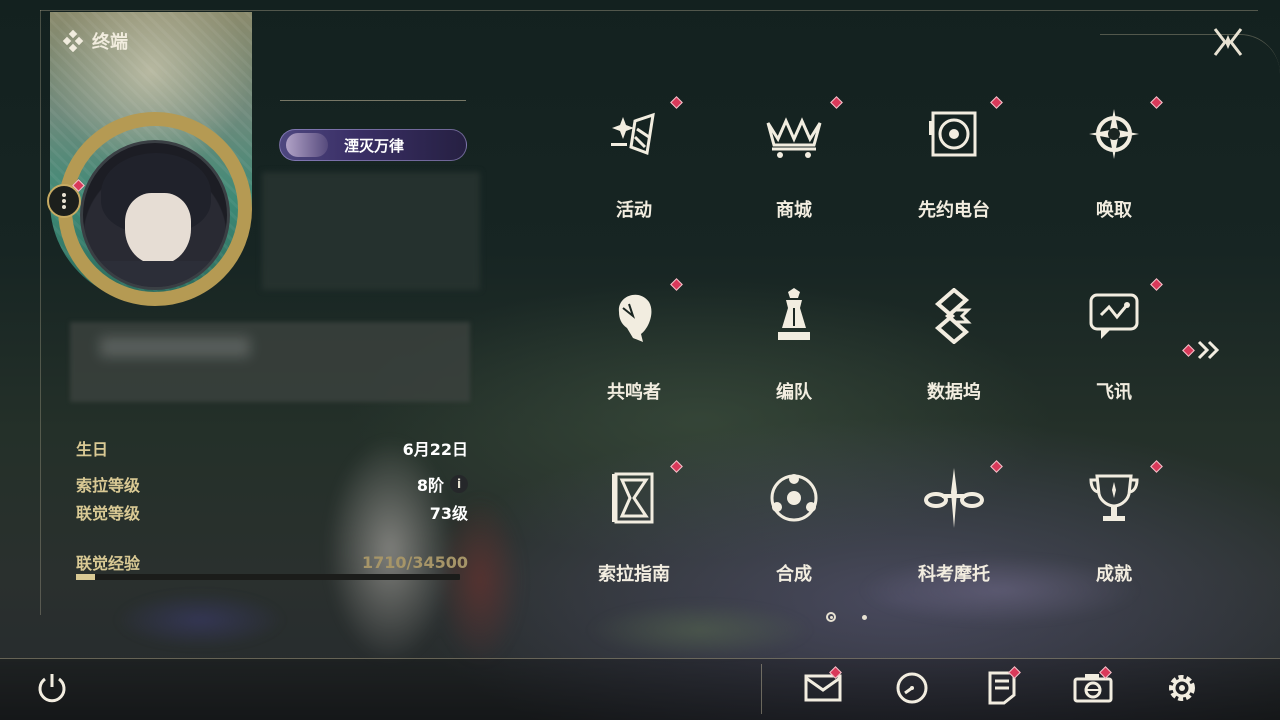  What do you see at coordinates (633, 134) in the screenshot?
I see `sparkle-flag-icon` at bounding box center [633, 134].